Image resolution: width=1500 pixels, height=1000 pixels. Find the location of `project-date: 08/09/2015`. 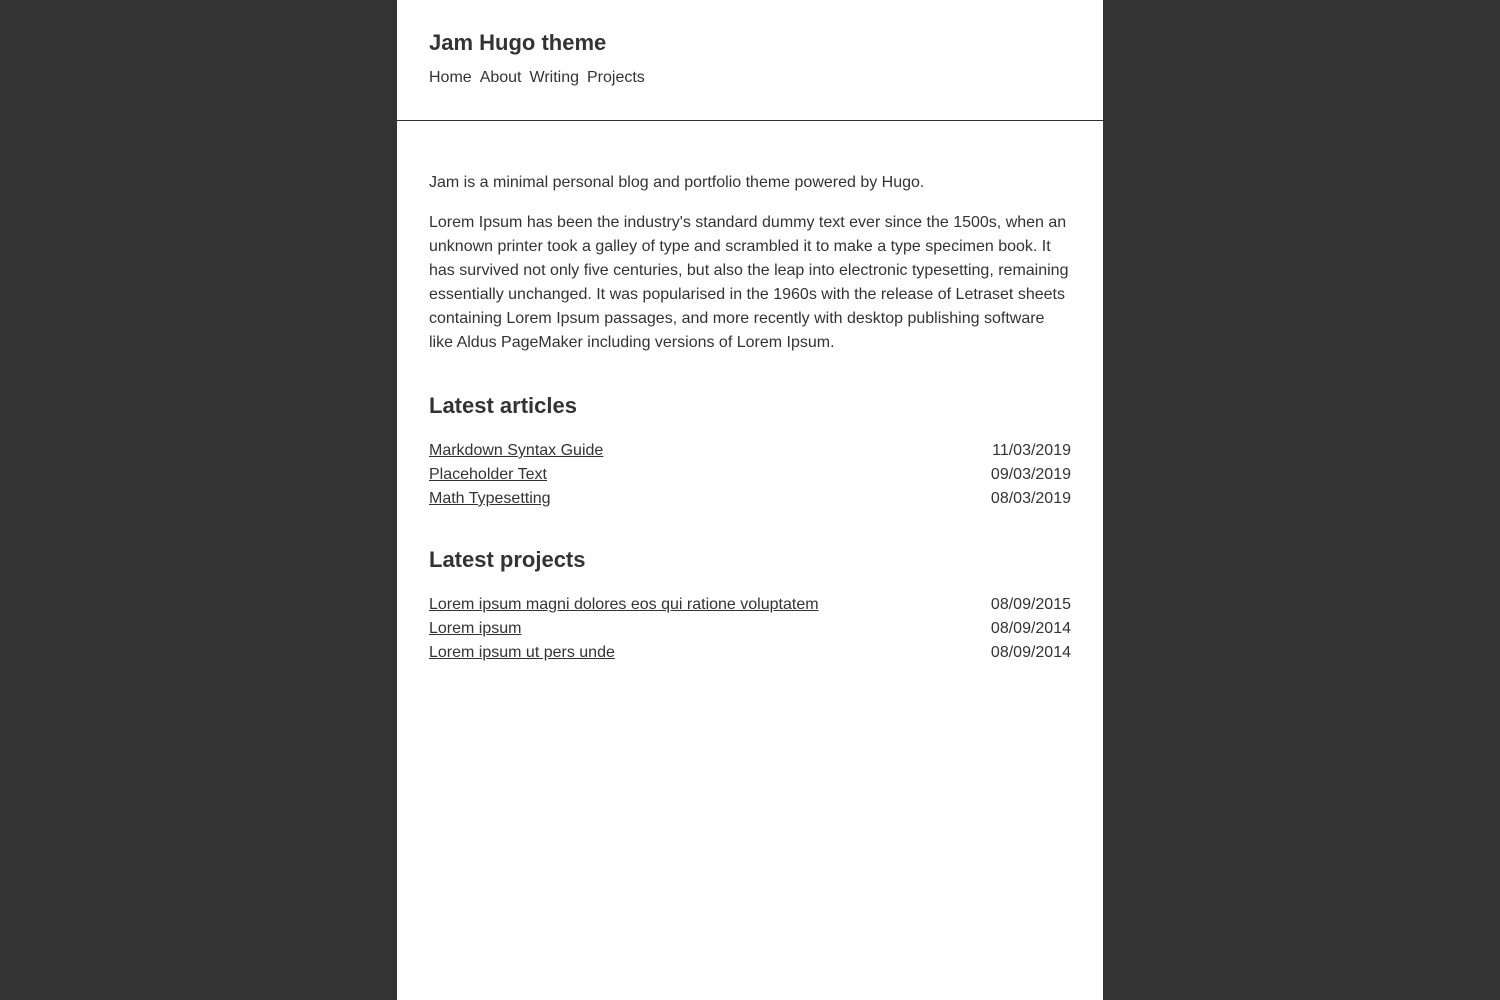

project-date: 08/09/2015 is located at coordinates (1030, 604).